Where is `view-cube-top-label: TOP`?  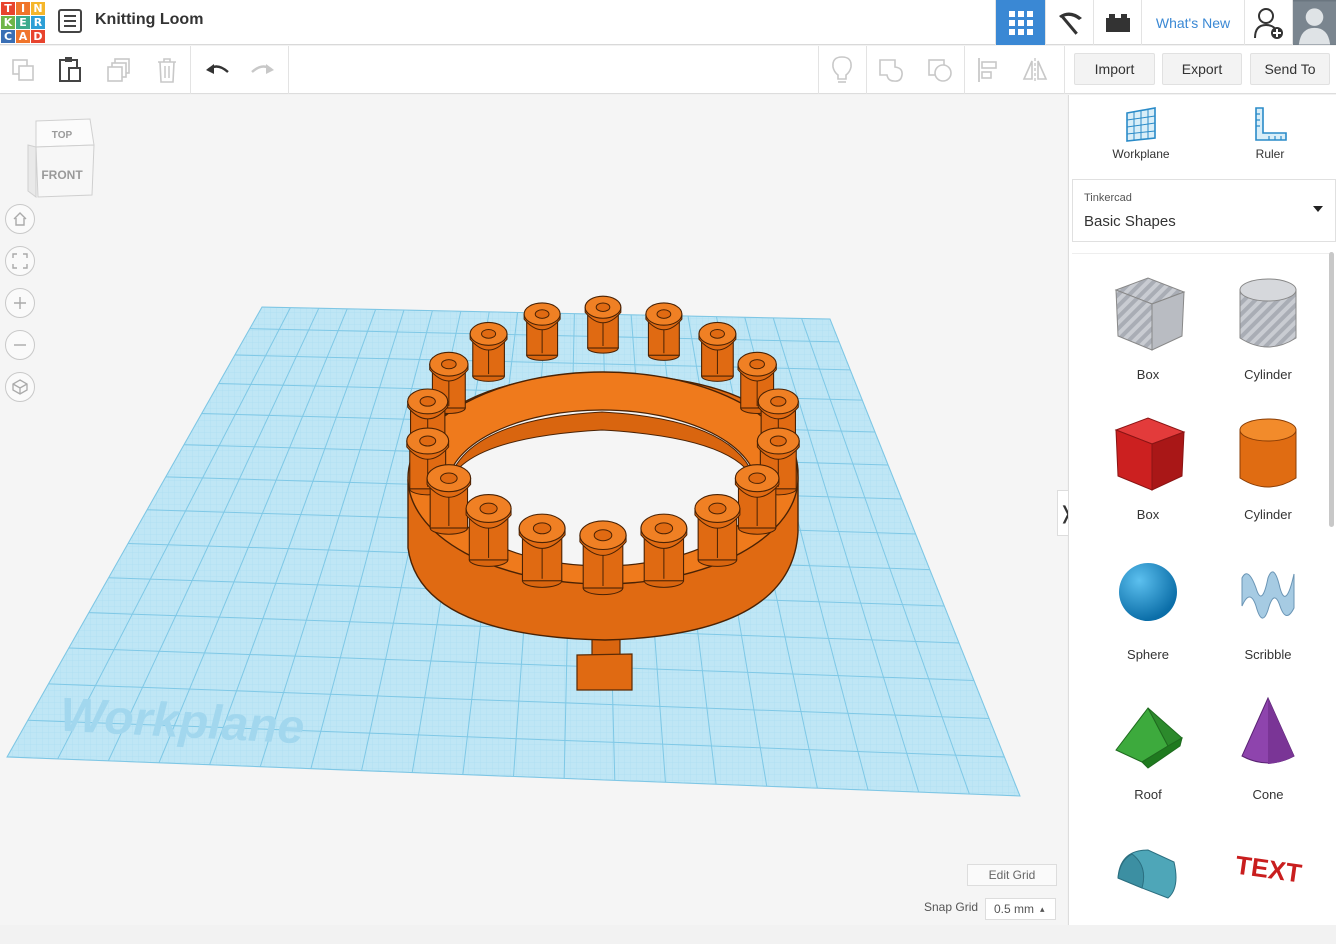
view-cube-top-label: TOP is located at coordinates (62, 135).